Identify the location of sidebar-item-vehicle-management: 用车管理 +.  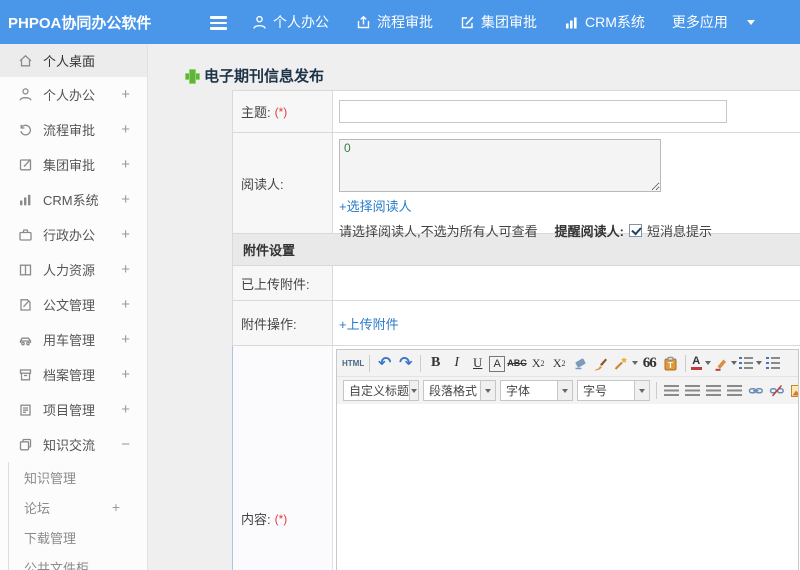
(73, 339).